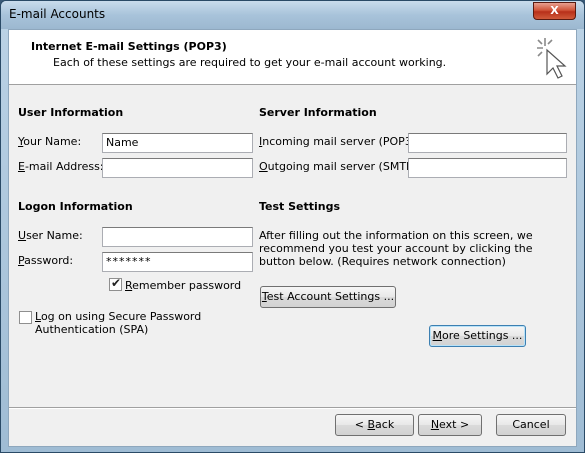  I want to click on server-information-heading: Server Information, so click(318, 112).